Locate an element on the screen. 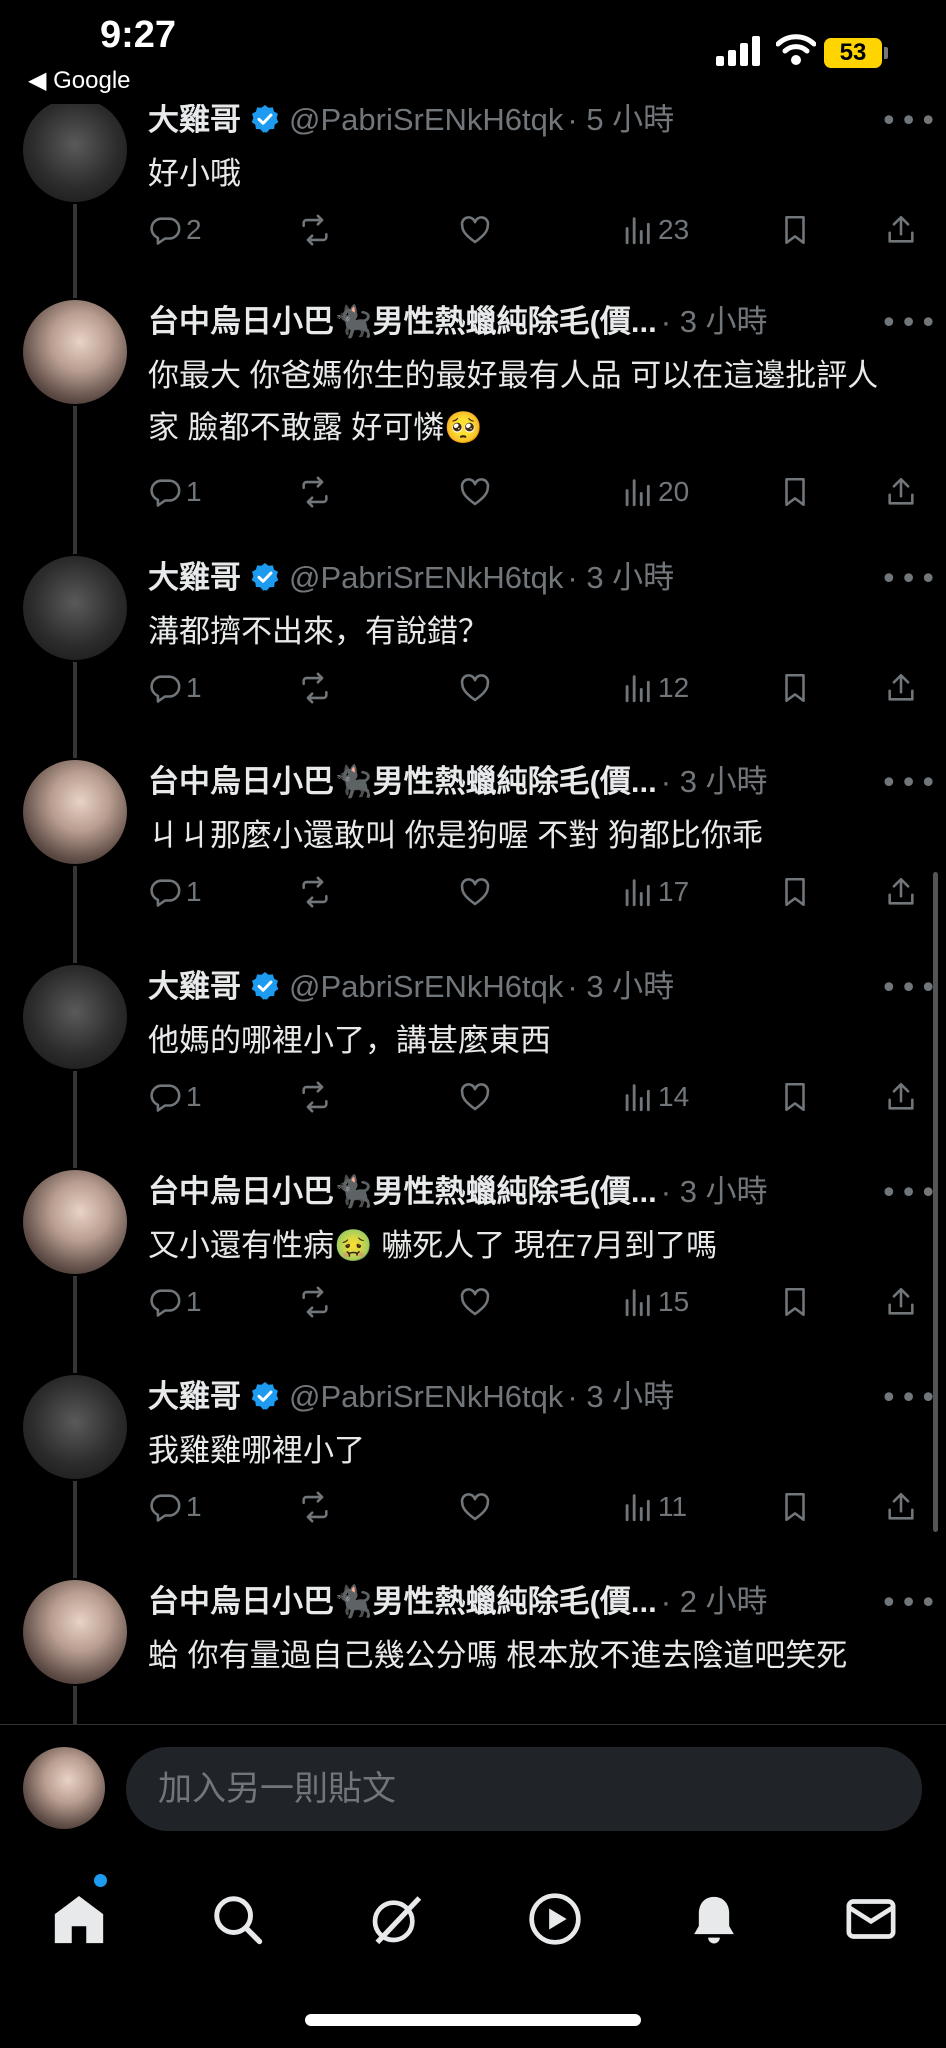 This screenshot has height=2048, width=946. my-avatar is located at coordinates (64, 1788).